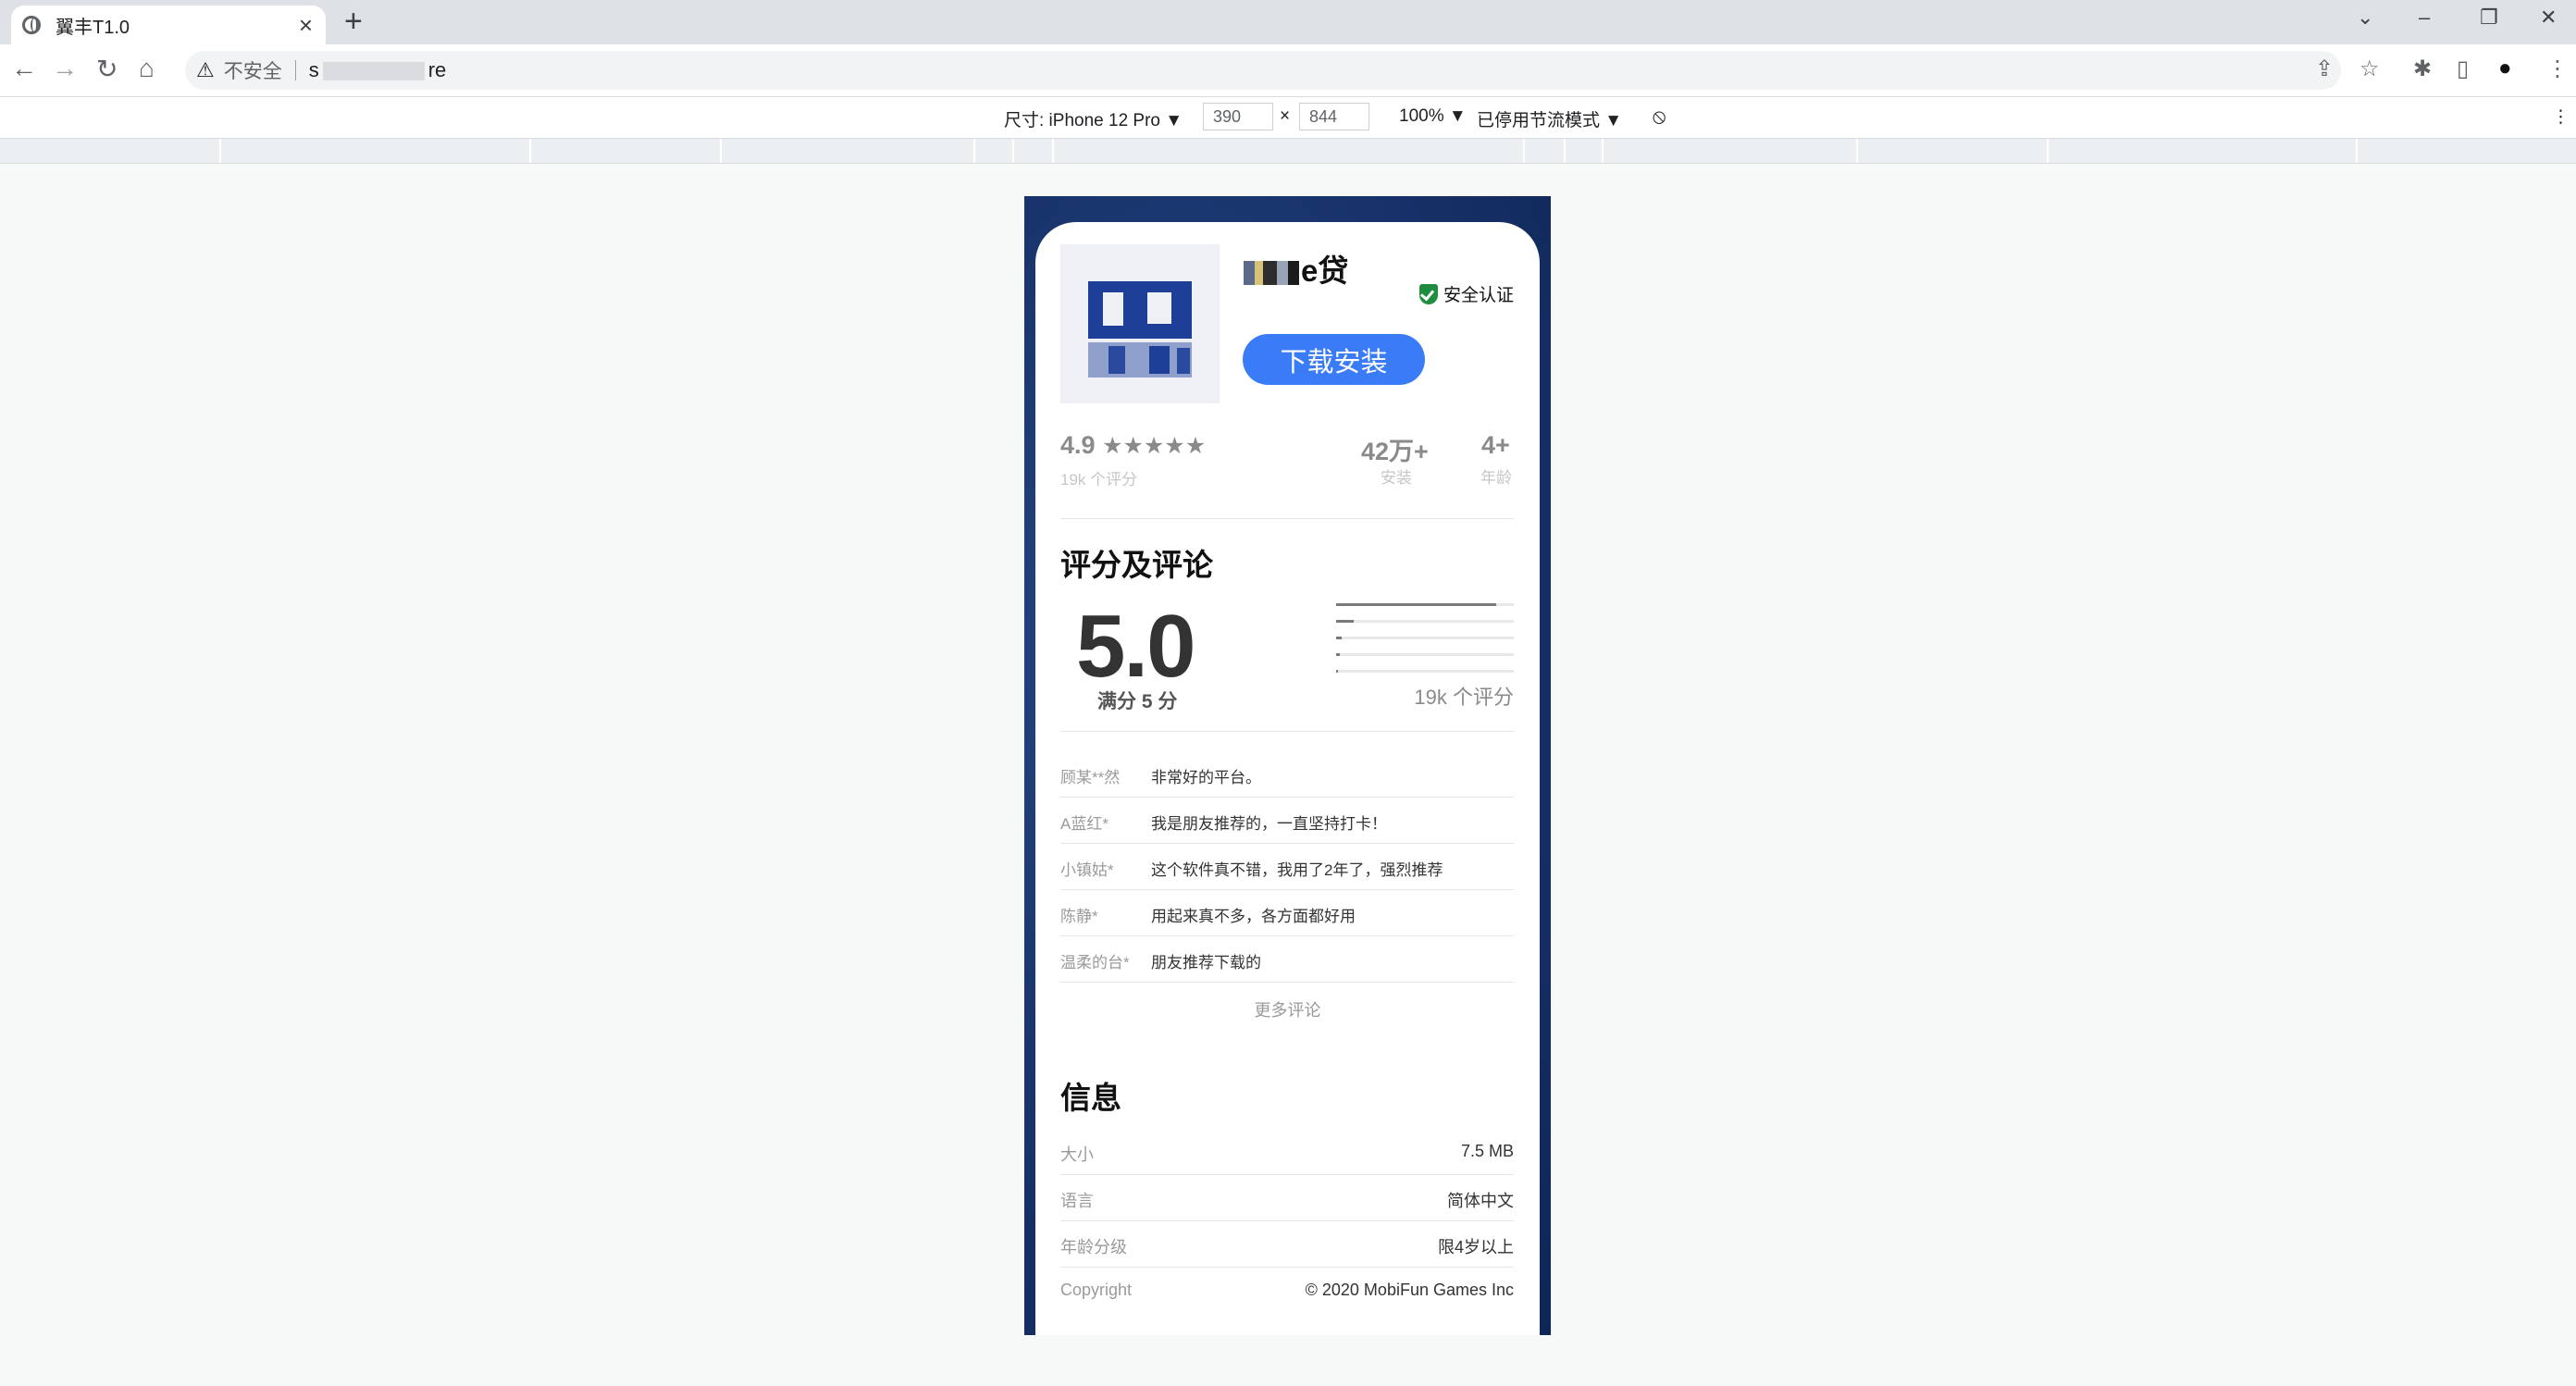 Image resolution: width=2576 pixels, height=1386 pixels. Describe the element at coordinates (1476, 1247) in the screenshot. I see `info-value: 限4岁以上` at that location.